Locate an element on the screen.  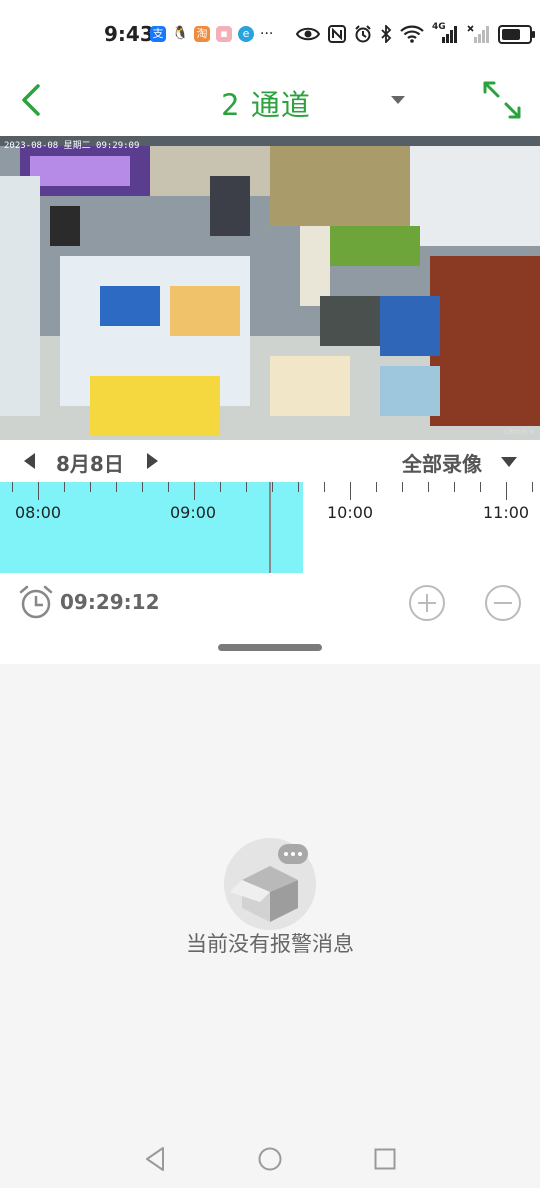
current-playback-time: 09:29:12 is located at coordinates (110, 602).